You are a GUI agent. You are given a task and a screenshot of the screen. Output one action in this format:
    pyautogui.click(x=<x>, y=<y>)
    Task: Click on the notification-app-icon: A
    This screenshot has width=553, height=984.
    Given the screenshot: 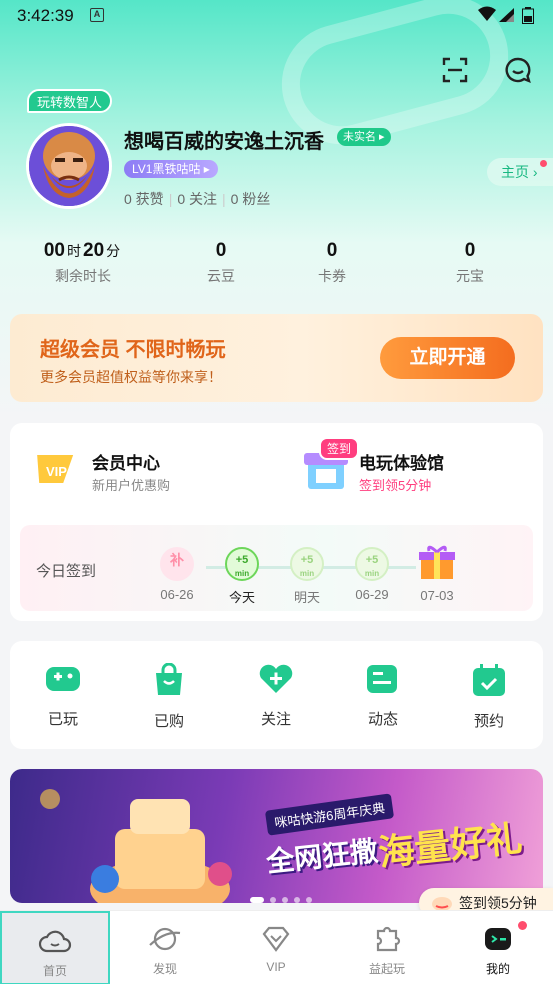 What is the action you would take?
    pyautogui.click(x=97, y=15)
    